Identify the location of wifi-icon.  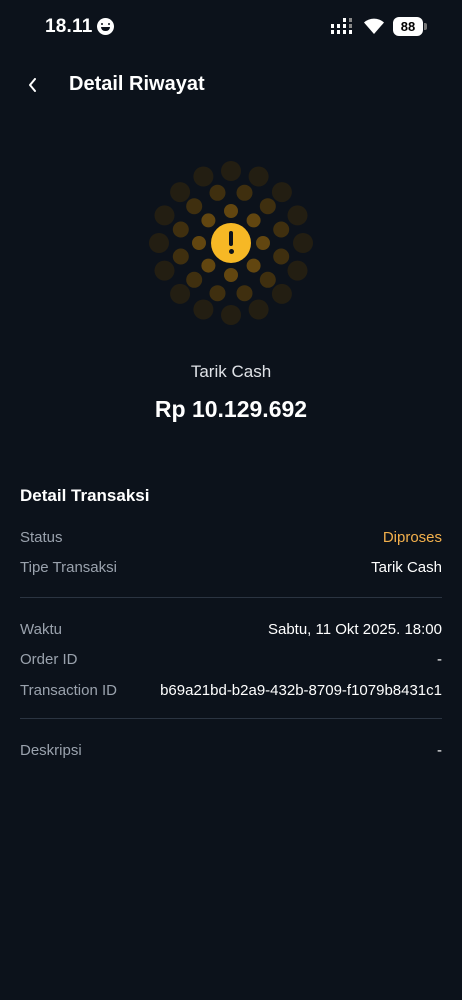
(374, 26).